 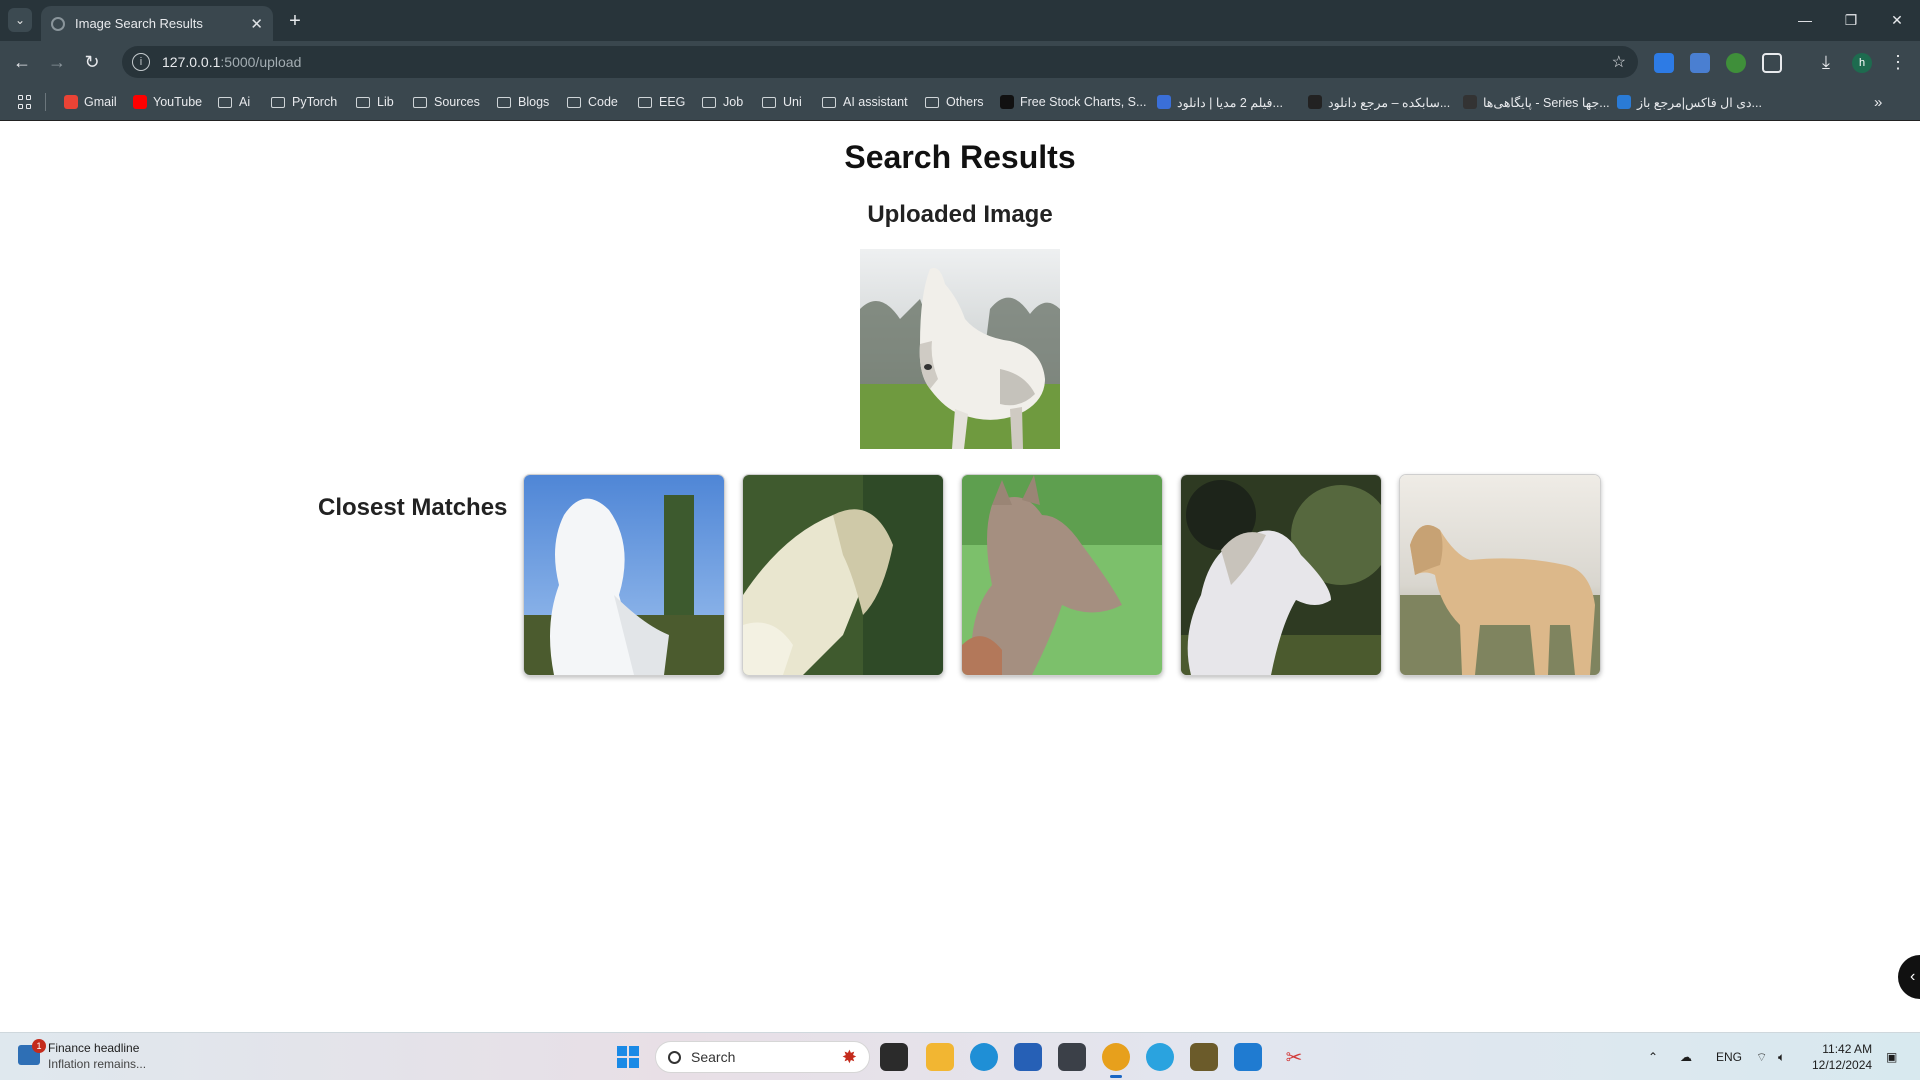 What do you see at coordinates (1897, 20) in the screenshot?
I see `close-window-icon: ✕` at bounding box center [1897, 20].